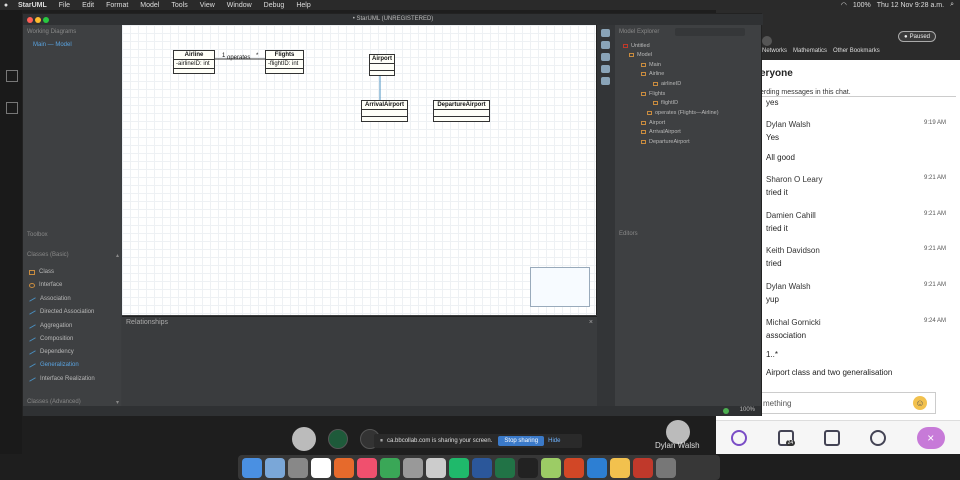 This screenshot has width=960, height=480. Describe the element at coordinates (436, 467) in the screenshot. I see `photo-icon` at that location.